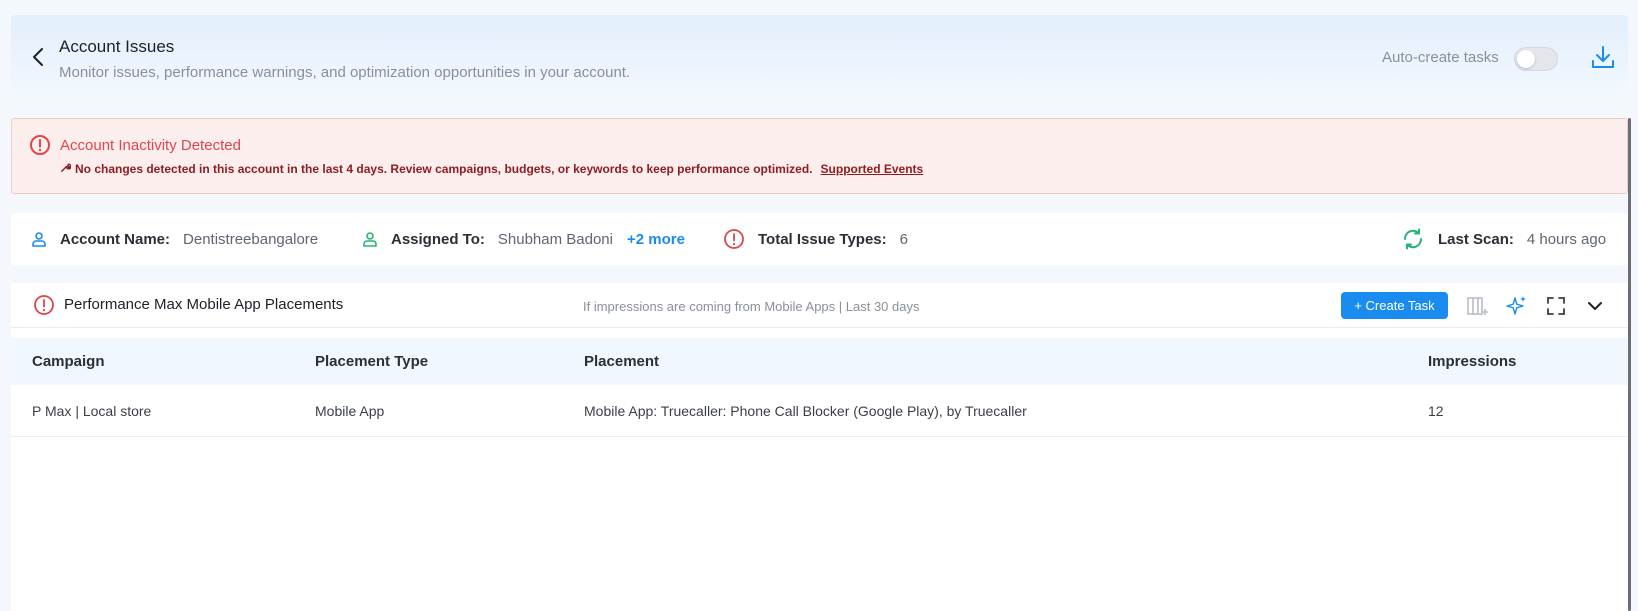  Describe the element at coordinates (621, 361) in the screenshot. I see `column-header-placement: Placement` at that location.